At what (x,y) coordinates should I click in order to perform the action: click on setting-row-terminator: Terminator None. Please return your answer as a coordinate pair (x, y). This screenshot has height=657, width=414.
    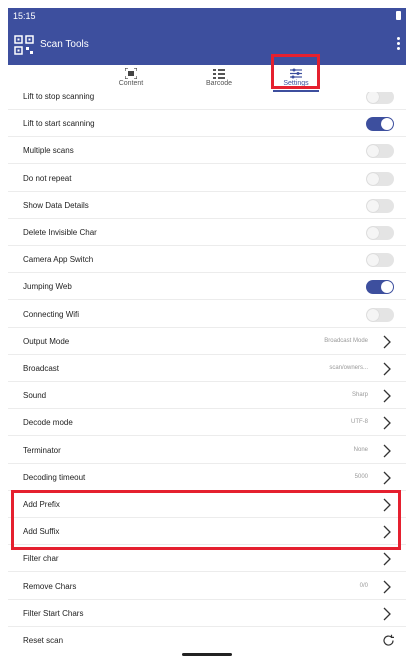
    Looking at the image, I should click on (207, 450).